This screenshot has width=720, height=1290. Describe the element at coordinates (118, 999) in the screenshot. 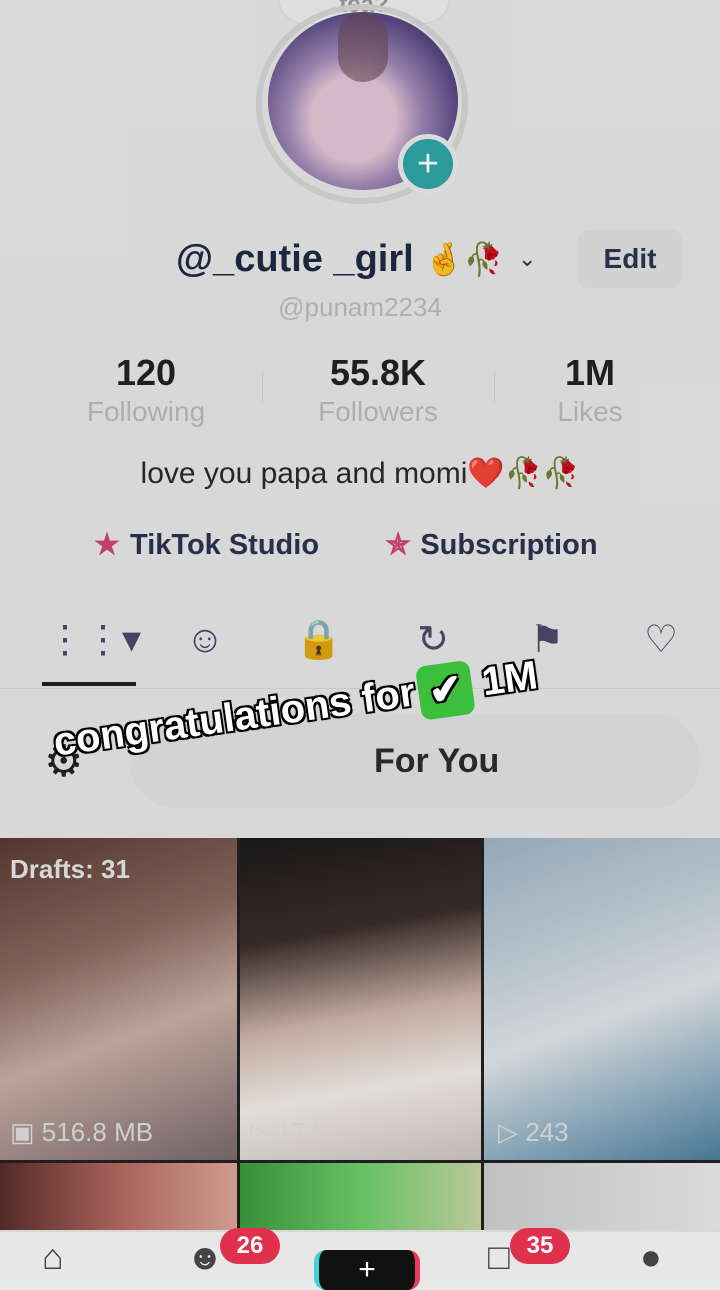

I see `drafts-tile: Drafts: 31 ▣ 516.8 MB` at that location.